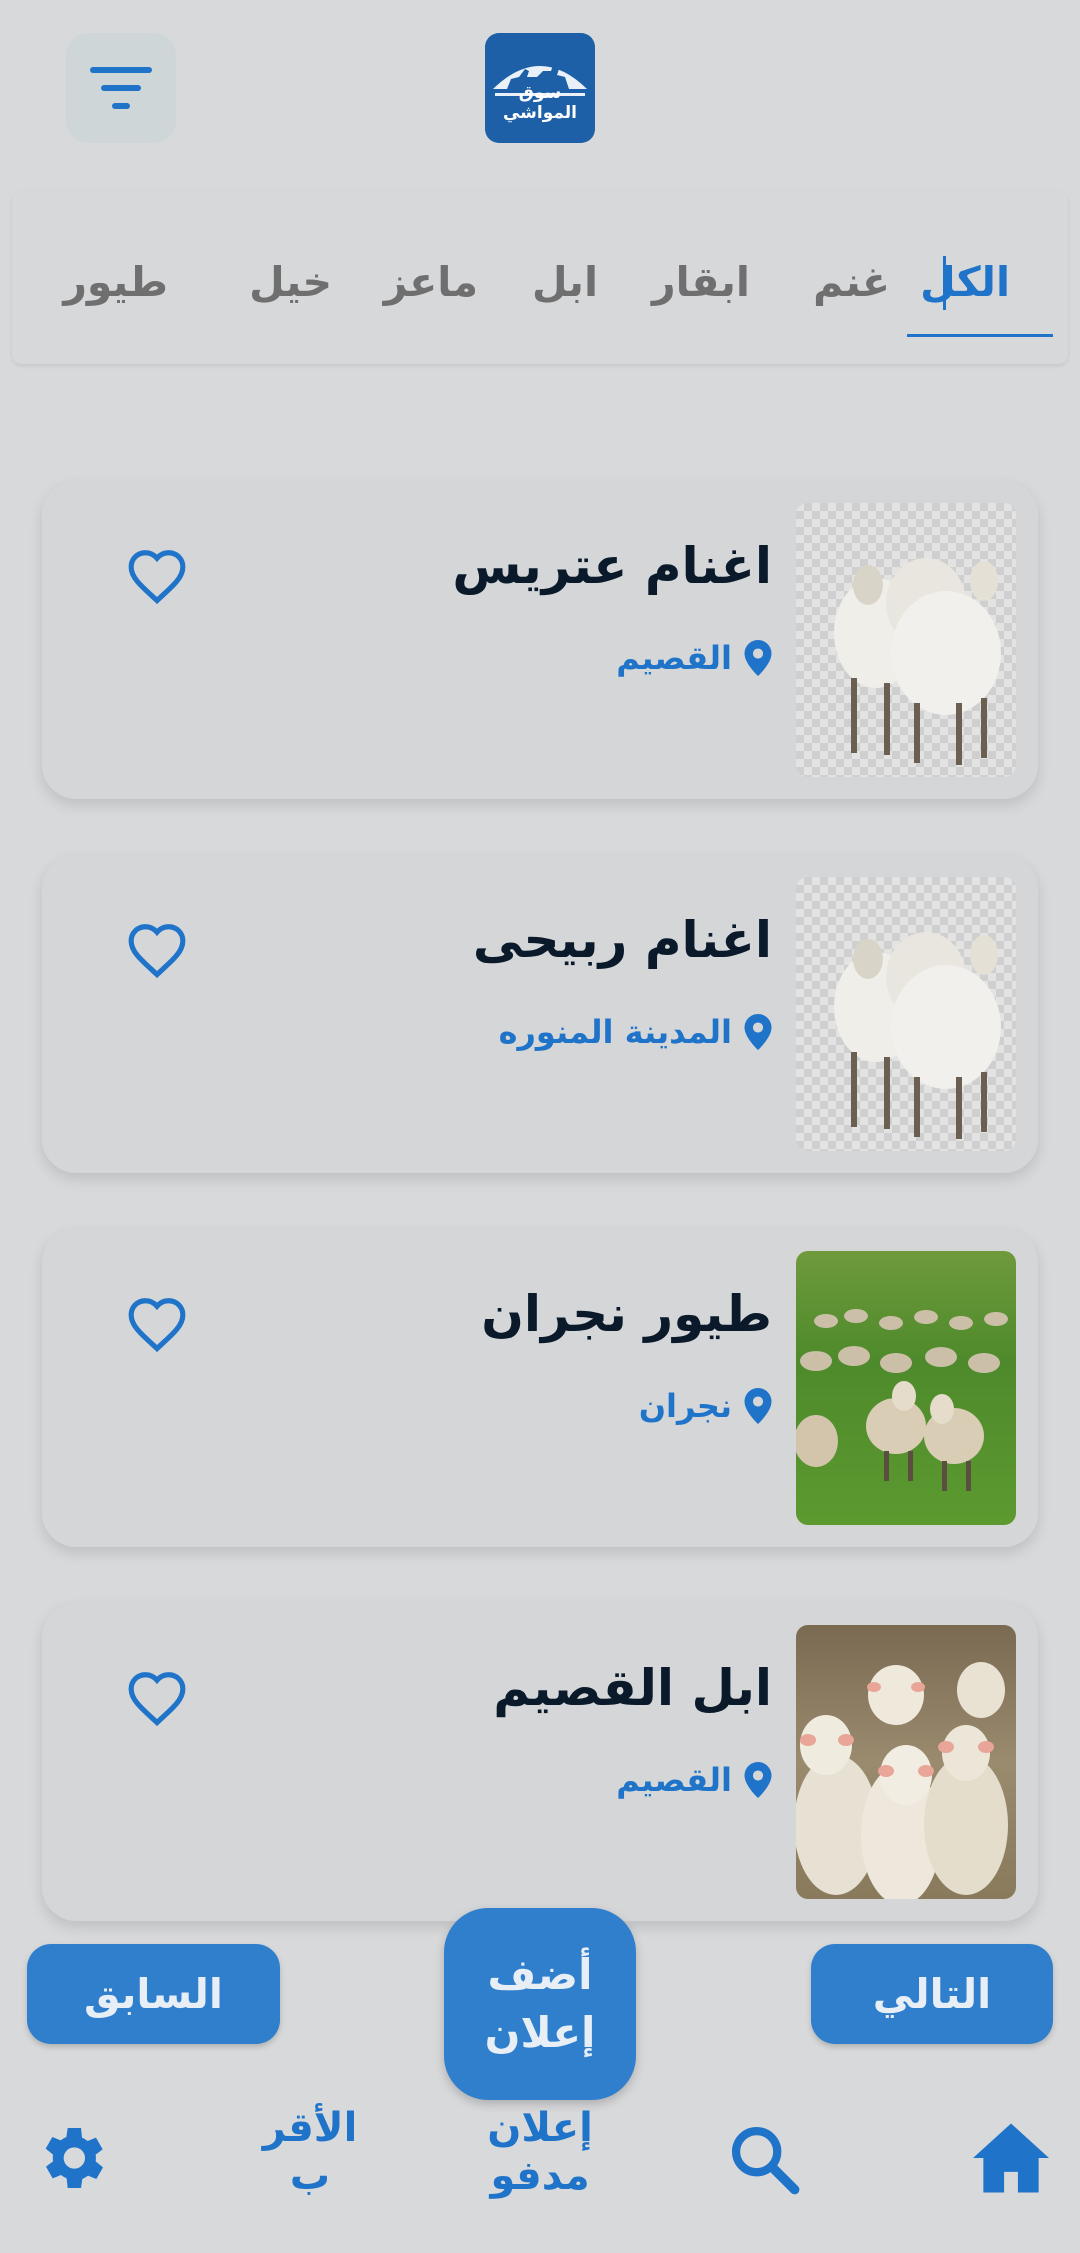 This screenshot has height=2253, width=1080. What do you see at coordinates (944, 283) in the screenshot?
I see `active-tab-divider` at bounding box center [944, 283].